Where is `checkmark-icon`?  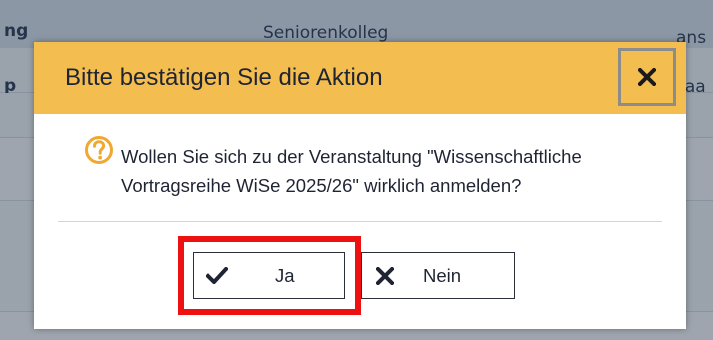 checkmark-icon is located at coordinates (217, 275).